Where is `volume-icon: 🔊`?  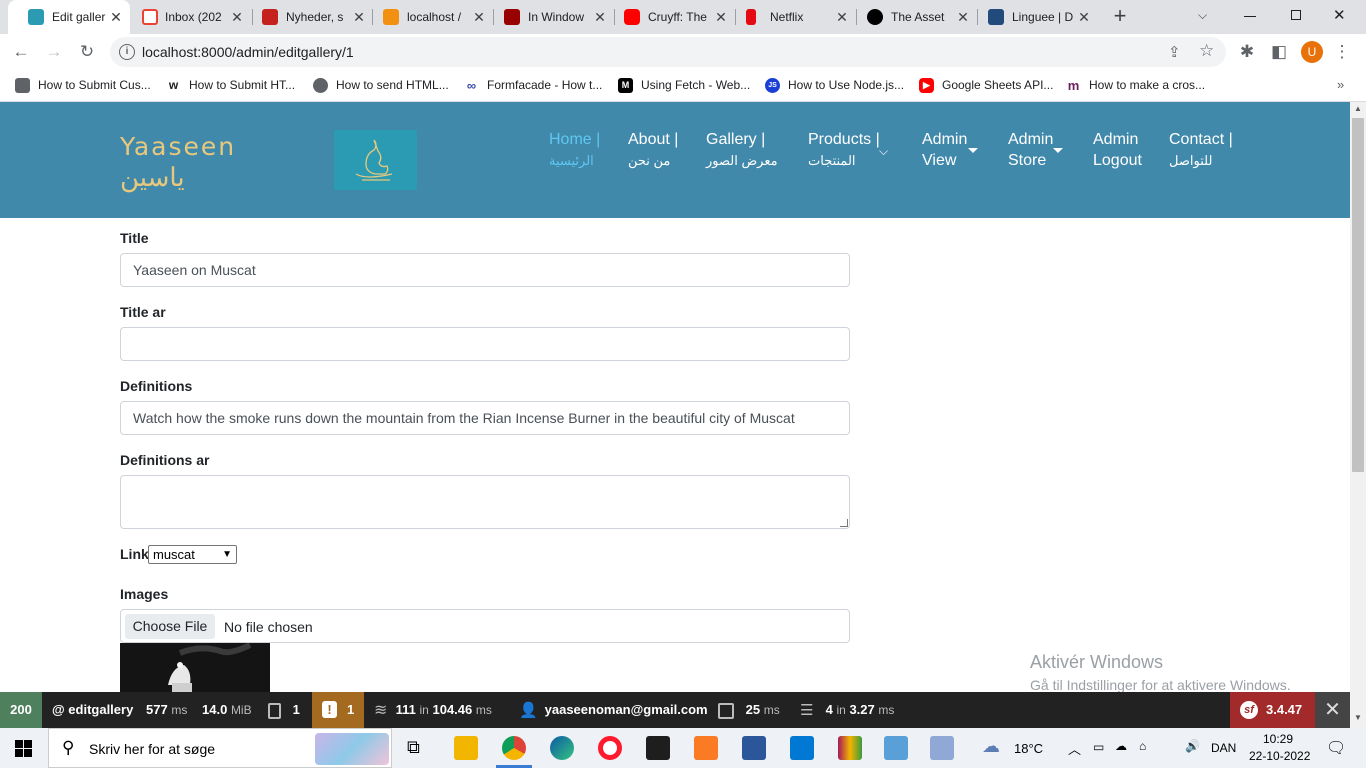 volume-icon: 🔊 is located at coordinates (1192, 746).